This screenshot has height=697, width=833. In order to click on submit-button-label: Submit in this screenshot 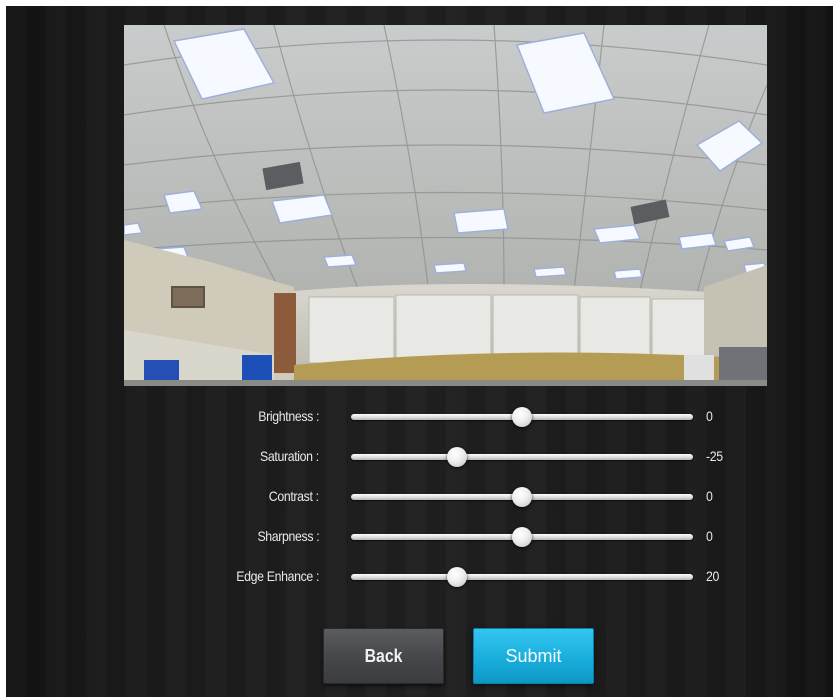, I will do `click(533, 655)`.